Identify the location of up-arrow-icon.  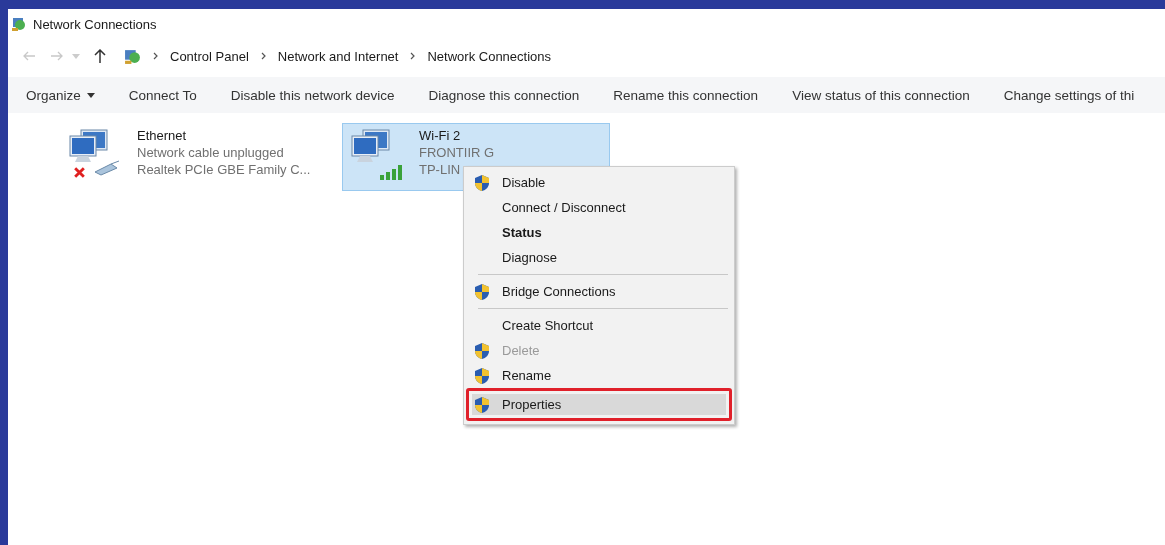
(100, 56).